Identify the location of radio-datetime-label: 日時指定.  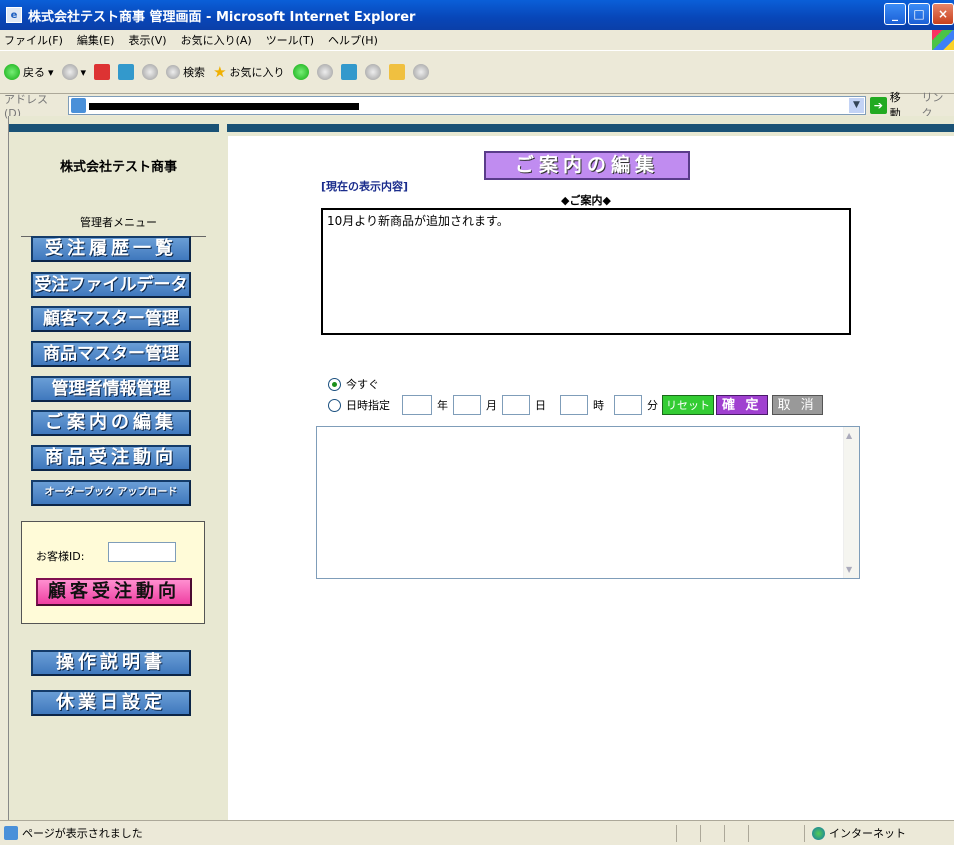
(368, 405).